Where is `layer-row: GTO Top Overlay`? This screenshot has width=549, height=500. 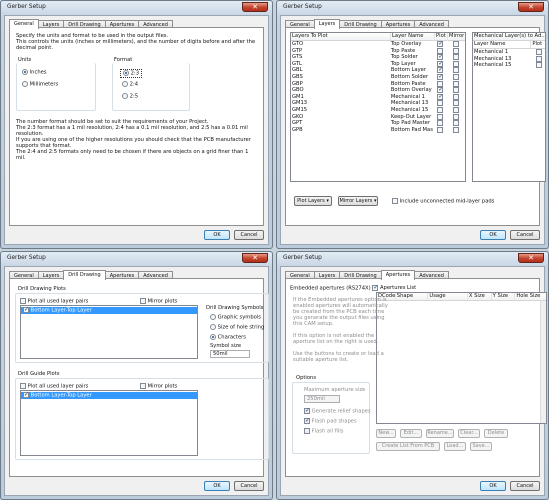 layer-row: GTO Top Overlay is located at coordinates (378, 44).